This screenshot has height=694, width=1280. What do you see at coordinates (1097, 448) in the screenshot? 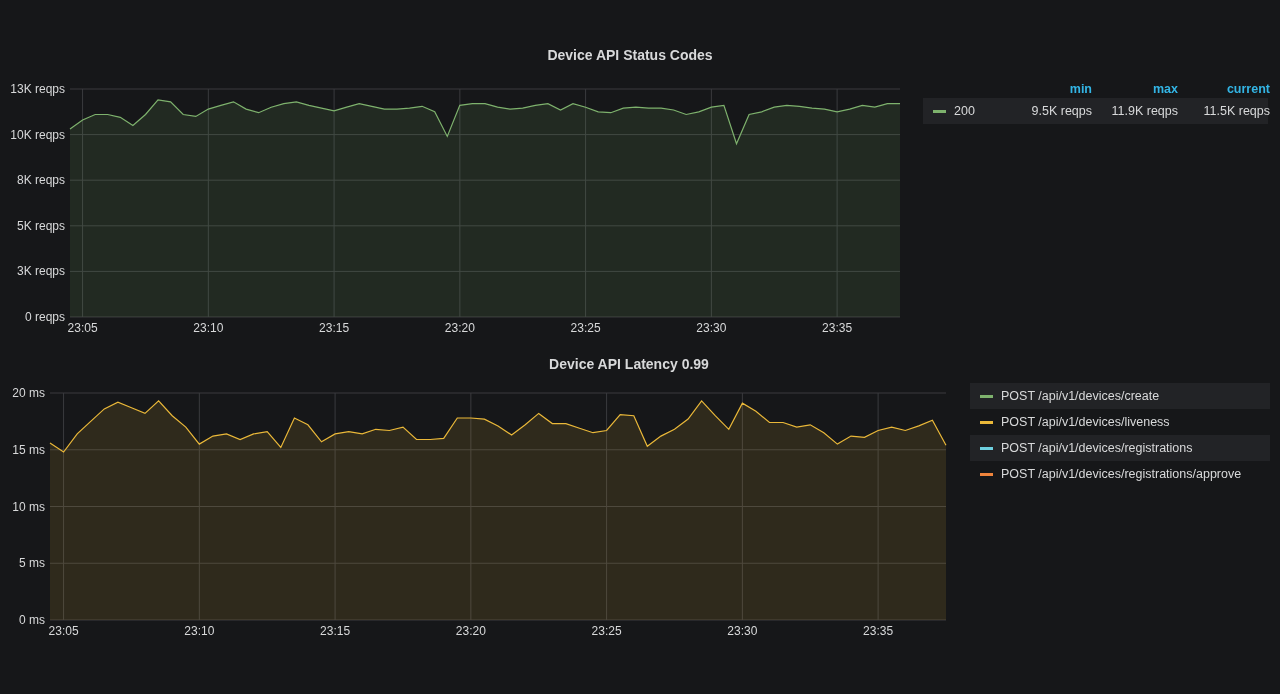
I see `series-name: POST /api/v1/devices/registrations` at bounding box center [1097, 448].